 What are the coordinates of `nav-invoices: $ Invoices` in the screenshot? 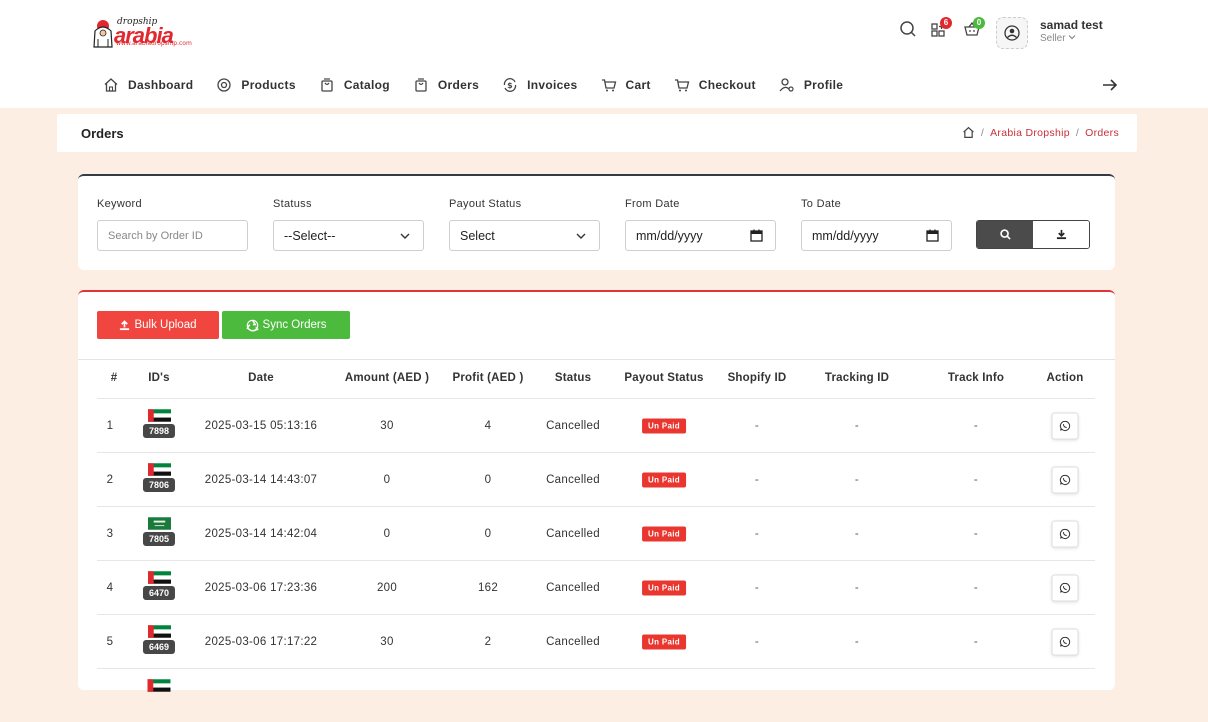 It's located at (539, 85).